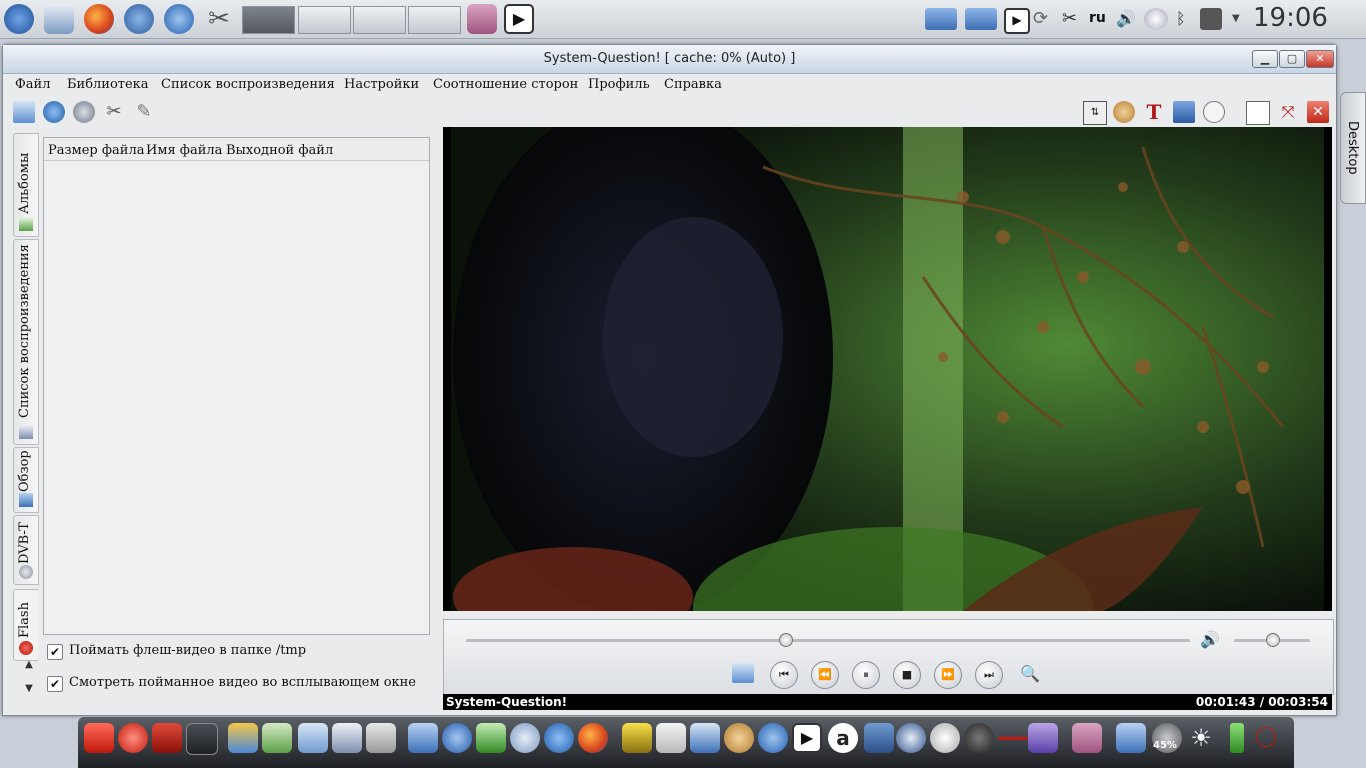  I want to click on thunderbird-icon, so click(139, 19).